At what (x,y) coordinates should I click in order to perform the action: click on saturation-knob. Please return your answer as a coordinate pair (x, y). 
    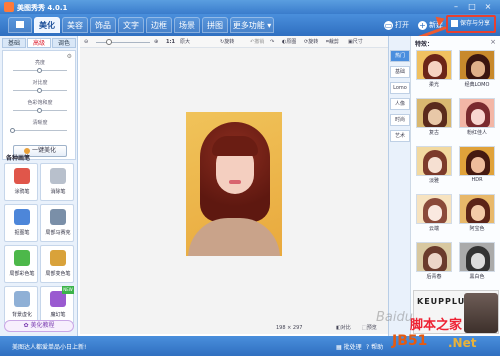
    Looking at the image, I should click on (39, 110).